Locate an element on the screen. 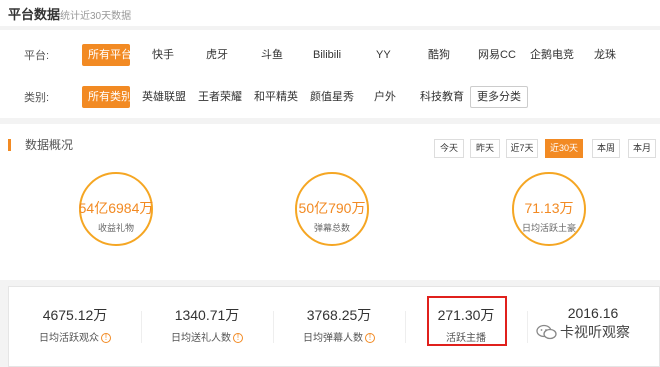 The height and width of the screenshot is (367, 660). platform-label: 平台: is located at coordinates (37, 56).